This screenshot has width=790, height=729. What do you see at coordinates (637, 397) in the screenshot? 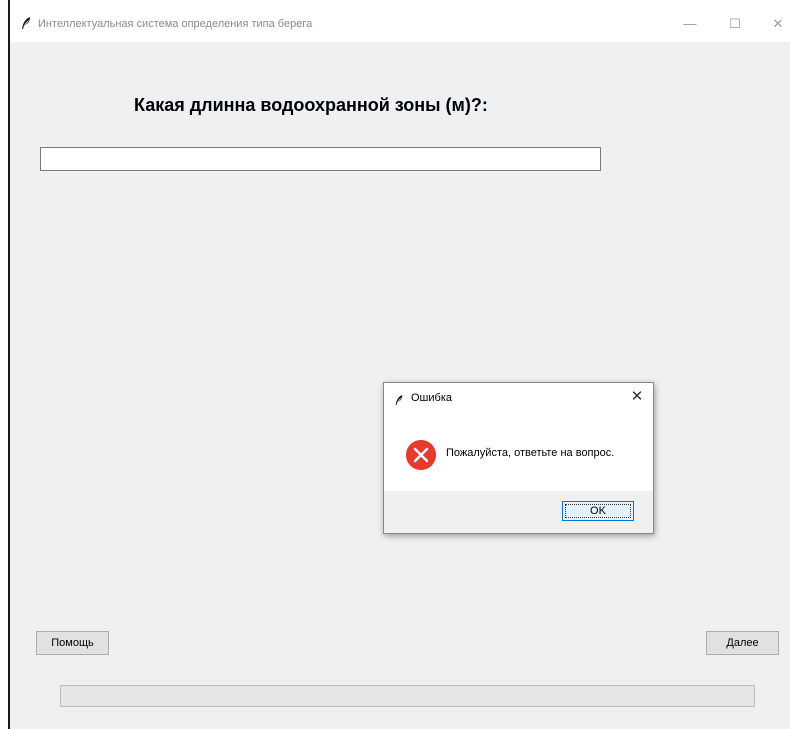
I see `dialog-close-icon: ✕` at bounding box center [637, 397].